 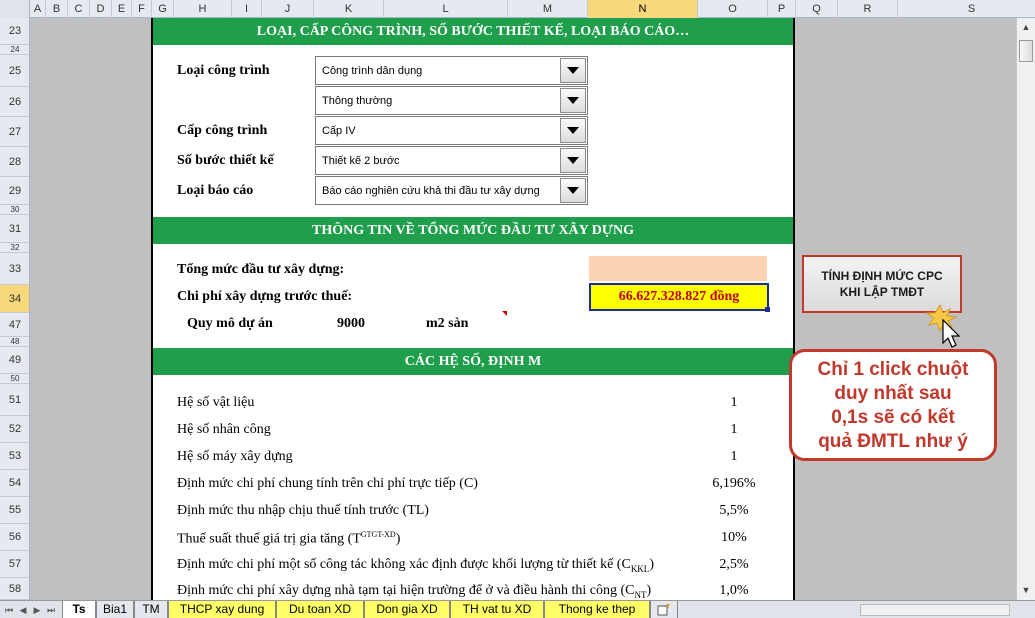 I want to click on column-header-s: S, so click(x=966, y=9).